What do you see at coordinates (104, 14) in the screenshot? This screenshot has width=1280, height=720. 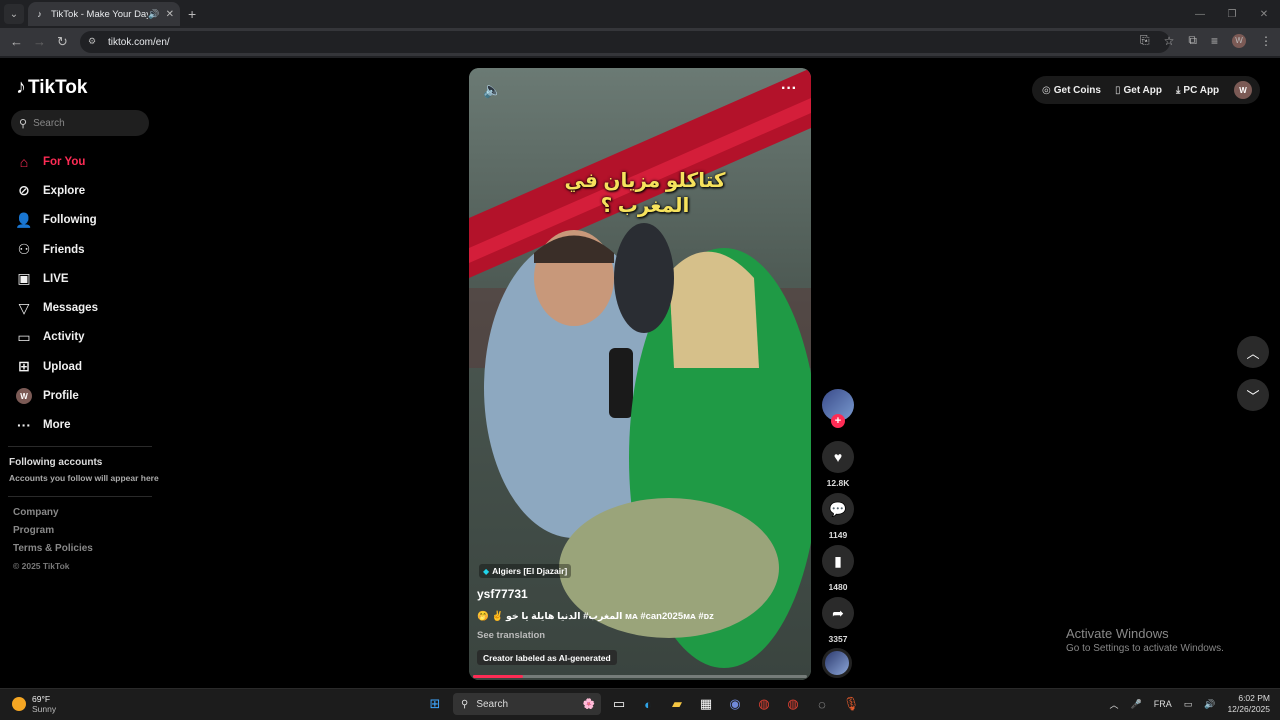 I see `browser-tab: ♪ TikTok - Make Your Day 🔊 ✕` at bounding box center [104, 14].